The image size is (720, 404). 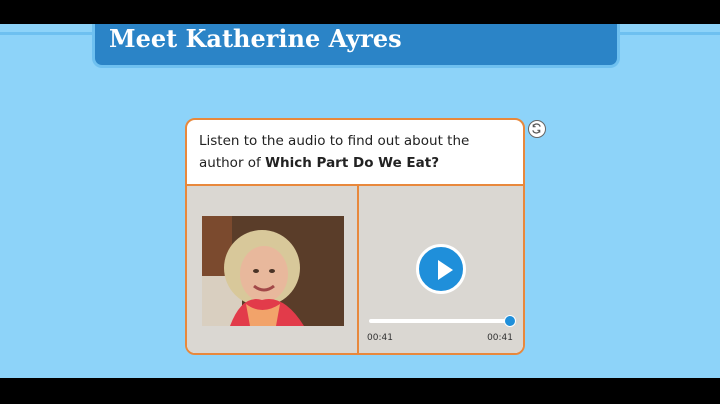 I want to click on author-photo, so click(x=273, y=271).